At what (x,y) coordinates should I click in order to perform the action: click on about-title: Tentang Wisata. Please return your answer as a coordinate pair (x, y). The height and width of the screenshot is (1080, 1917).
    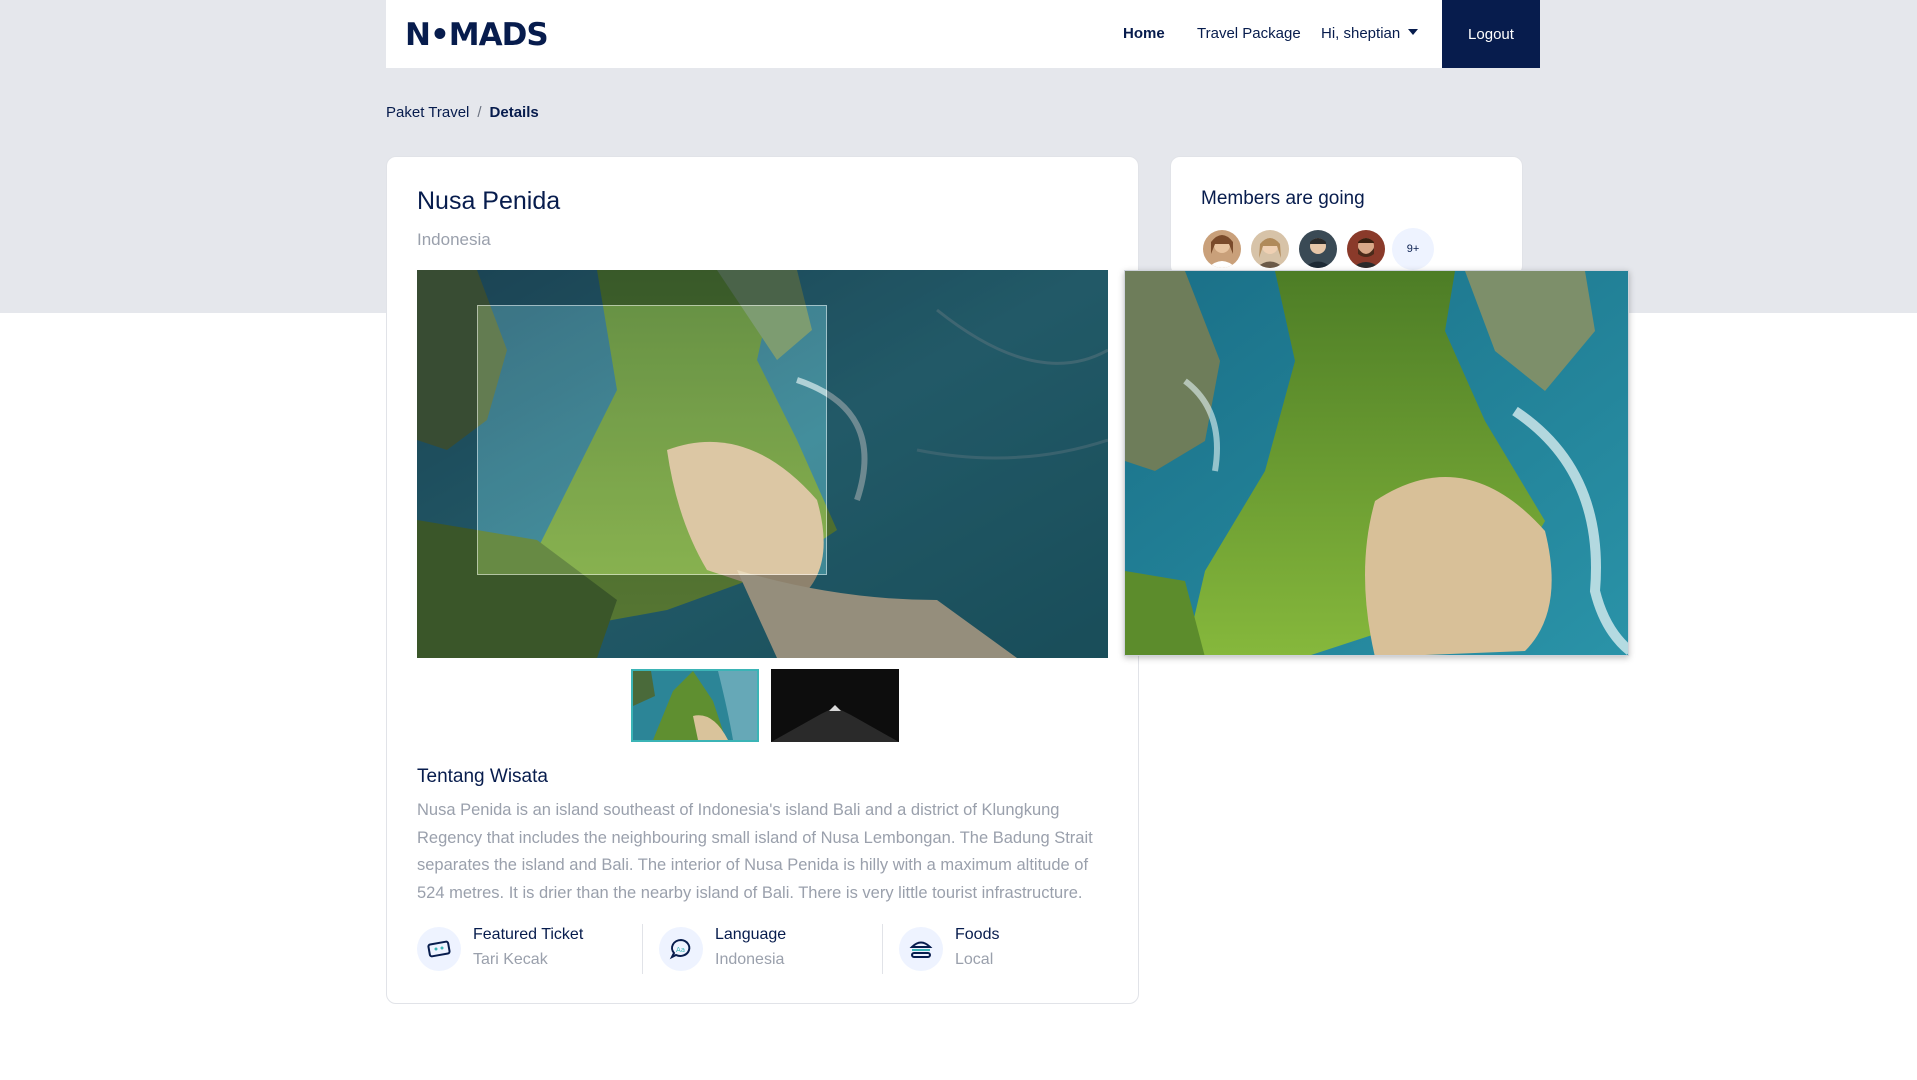
    Looking at the image, I should click on (482, 776).